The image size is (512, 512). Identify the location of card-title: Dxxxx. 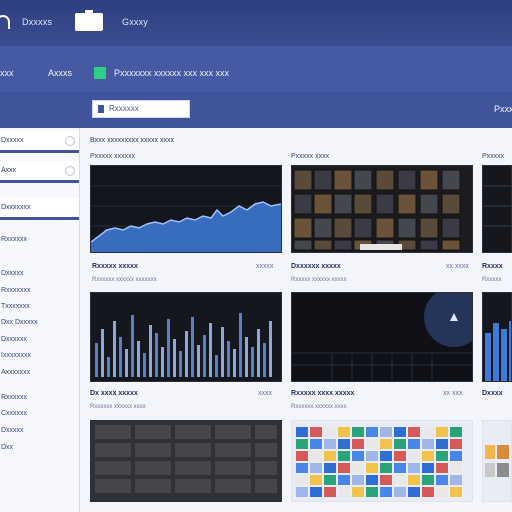
(492, 393).